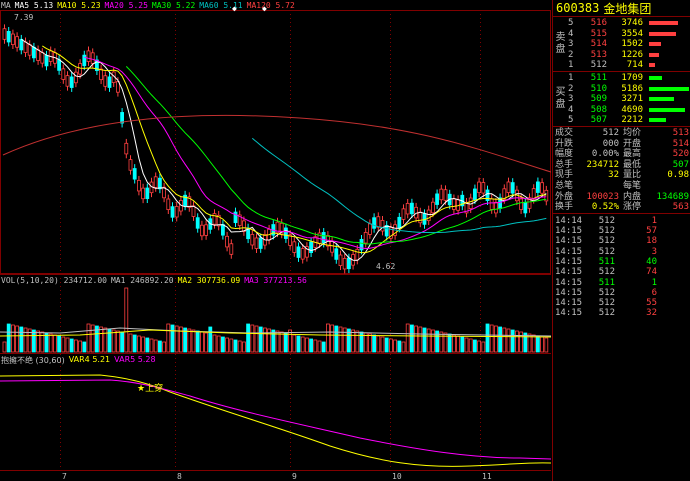  What do you see at coordinates (571, 88) in the screenshot?
I see `order-level: 2` at bounding box center [571, 88].